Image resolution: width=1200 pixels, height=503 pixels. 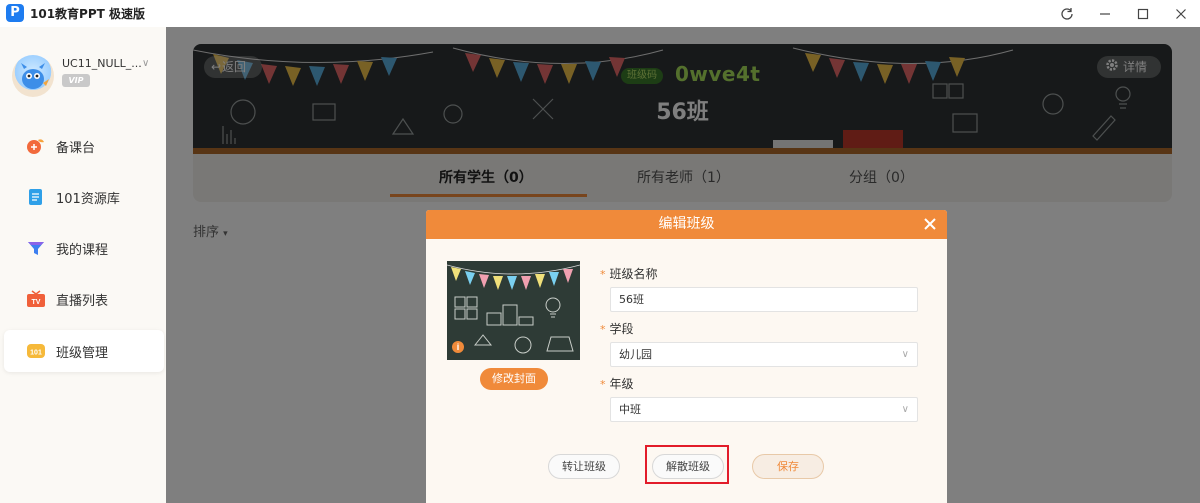 I want to click on dialog-header: 编辑班级, so click(x=686, y=224).